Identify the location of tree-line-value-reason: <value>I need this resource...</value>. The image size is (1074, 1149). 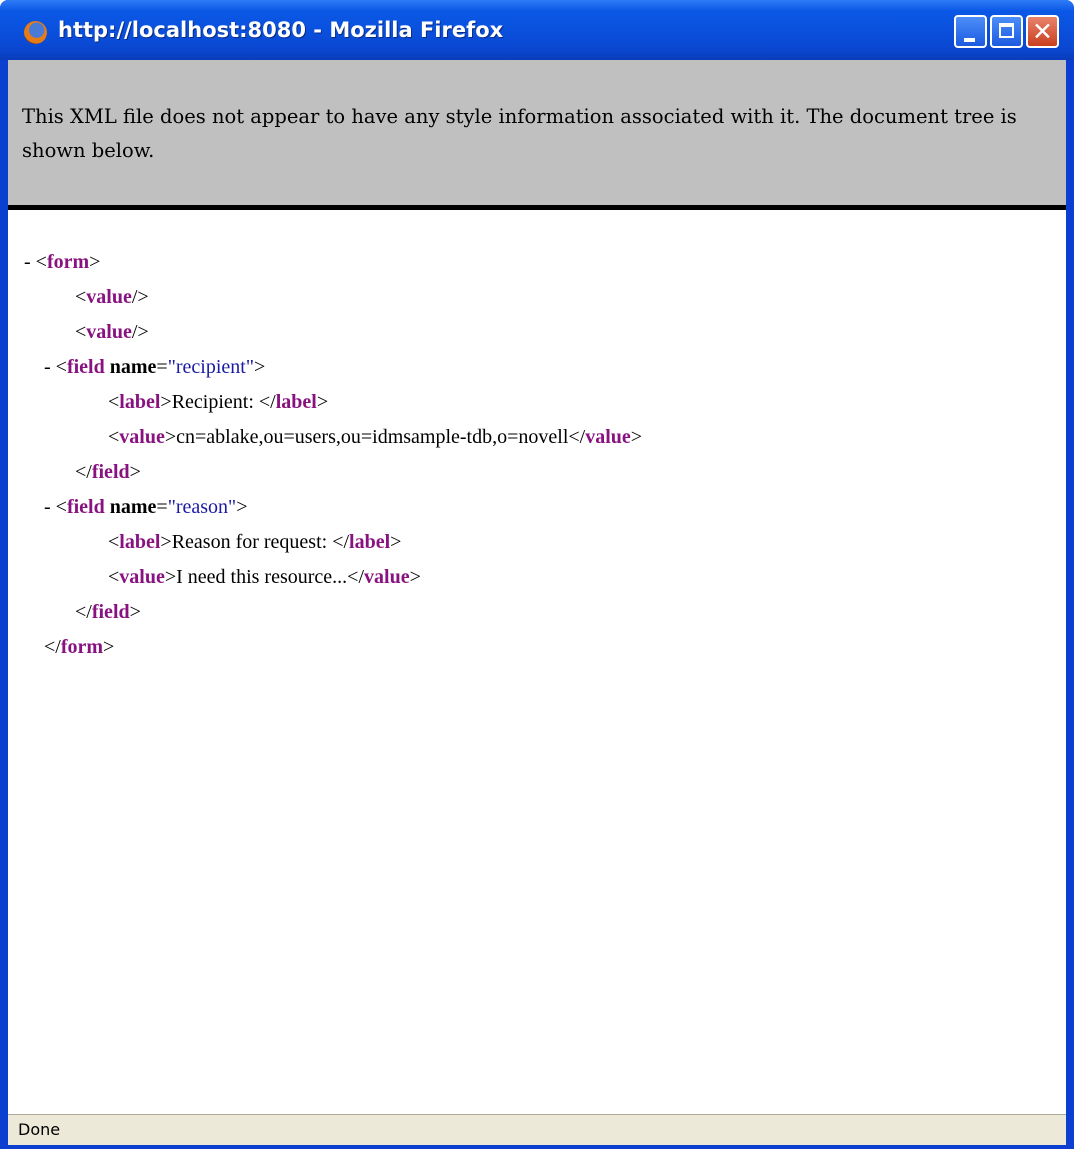
(264, 577).